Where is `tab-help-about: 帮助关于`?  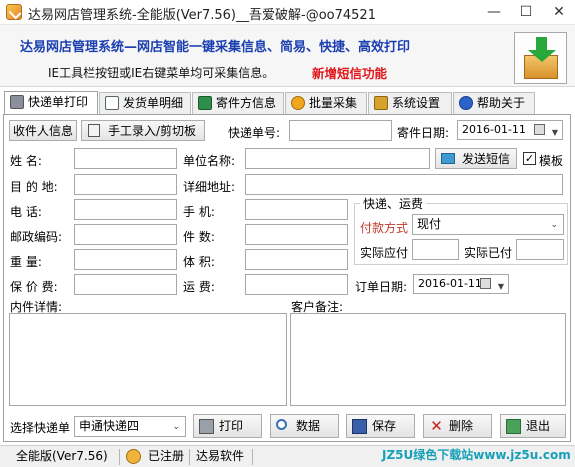 tab-help-about: 帮助关于 is located at coordinates (494, 103).